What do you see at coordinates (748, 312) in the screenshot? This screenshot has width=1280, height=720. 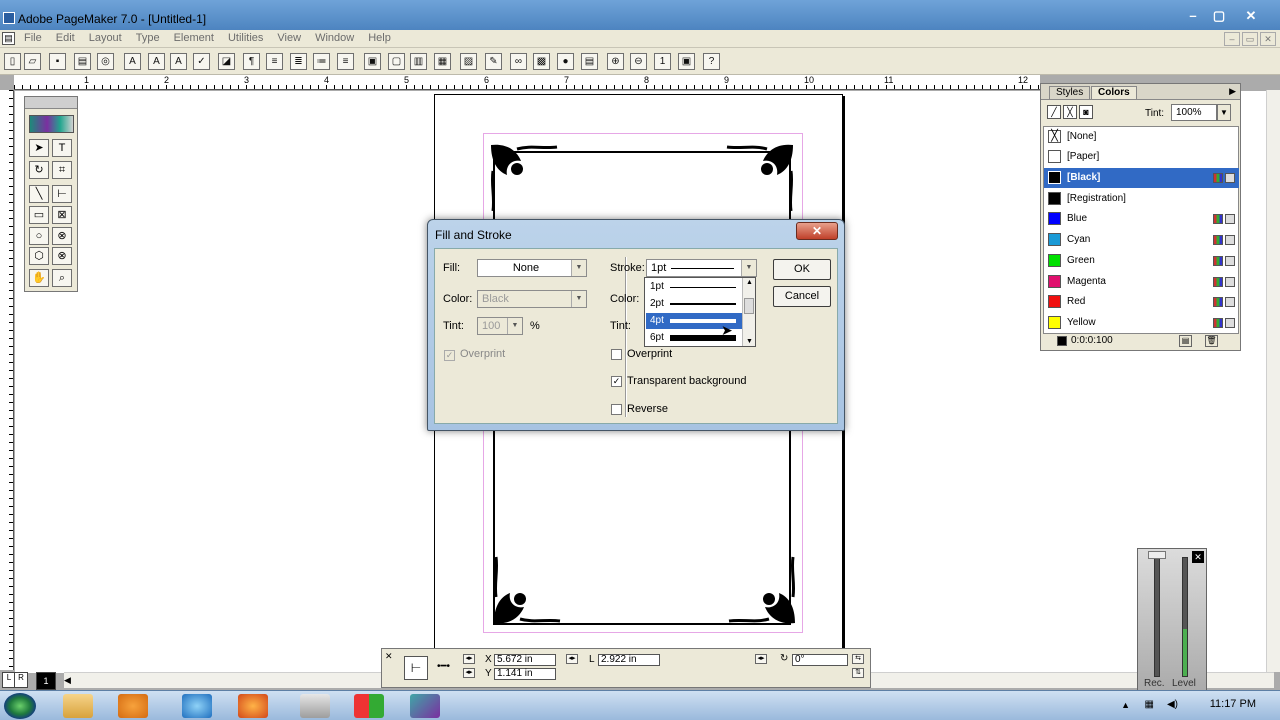 I see `dropdown-scrollbar: ▲ ▼` at bounding box center [748, 312].